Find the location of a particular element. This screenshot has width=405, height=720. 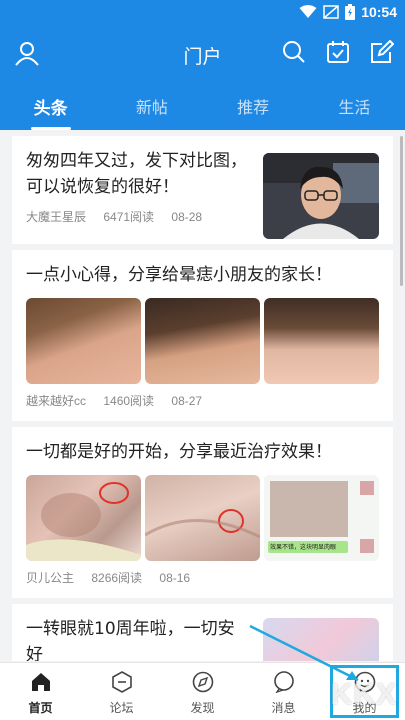

compass-icon is located at coordinates (202, 682).